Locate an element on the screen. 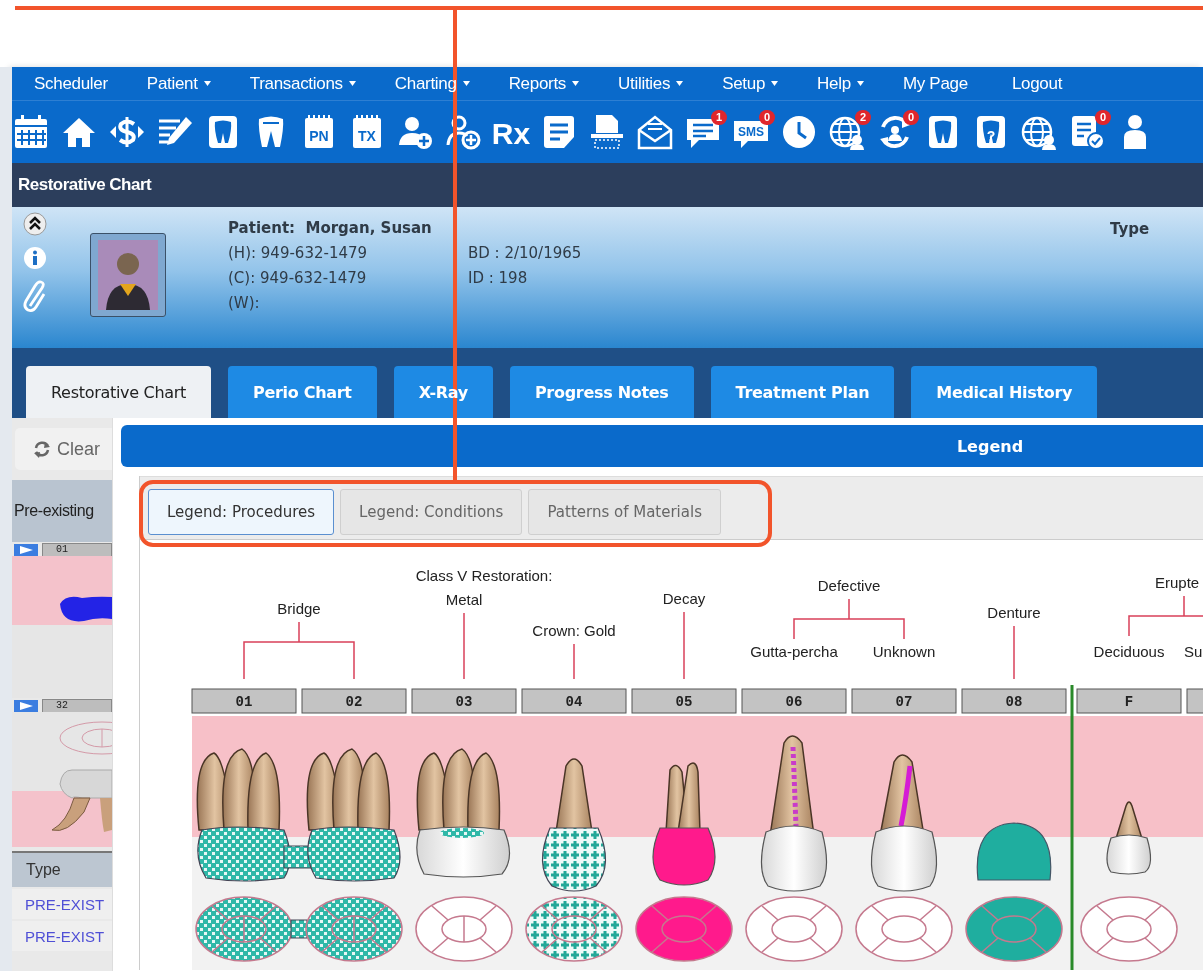  legend-label: Deciduous is located at coordinates (1129, 651).